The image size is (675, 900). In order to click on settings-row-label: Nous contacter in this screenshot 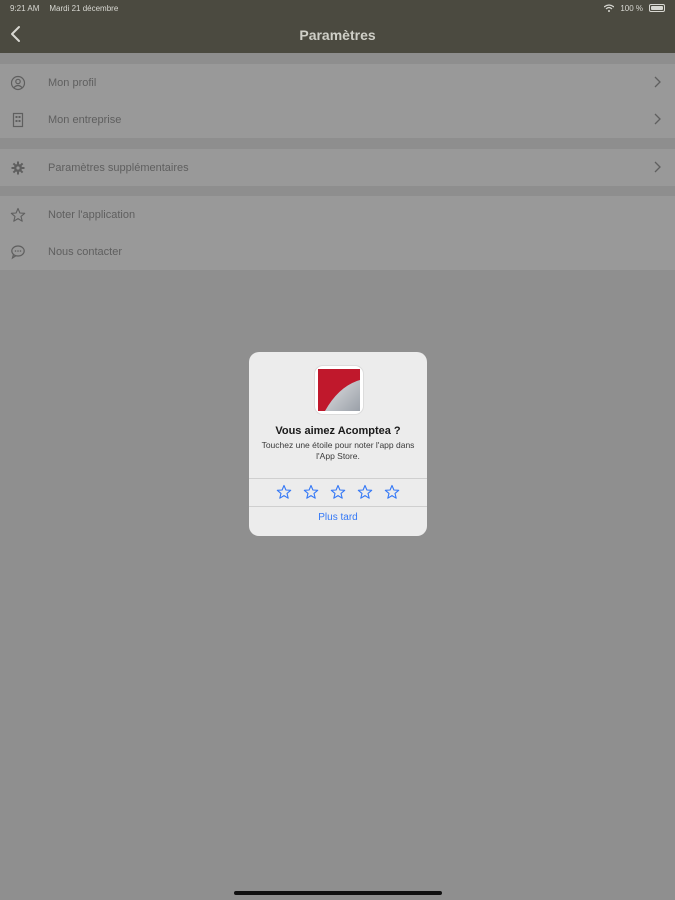, I will do `click(85, 251)`.